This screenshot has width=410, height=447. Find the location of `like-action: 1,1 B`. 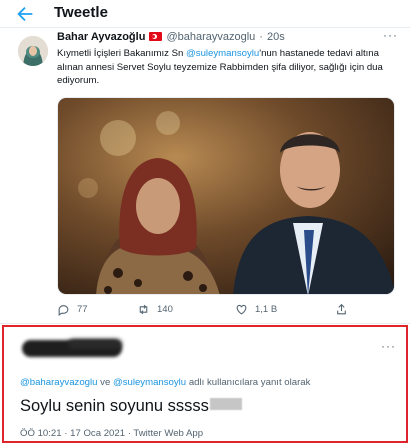

like-action: 1,1 B is located at coordinates (256, 309).